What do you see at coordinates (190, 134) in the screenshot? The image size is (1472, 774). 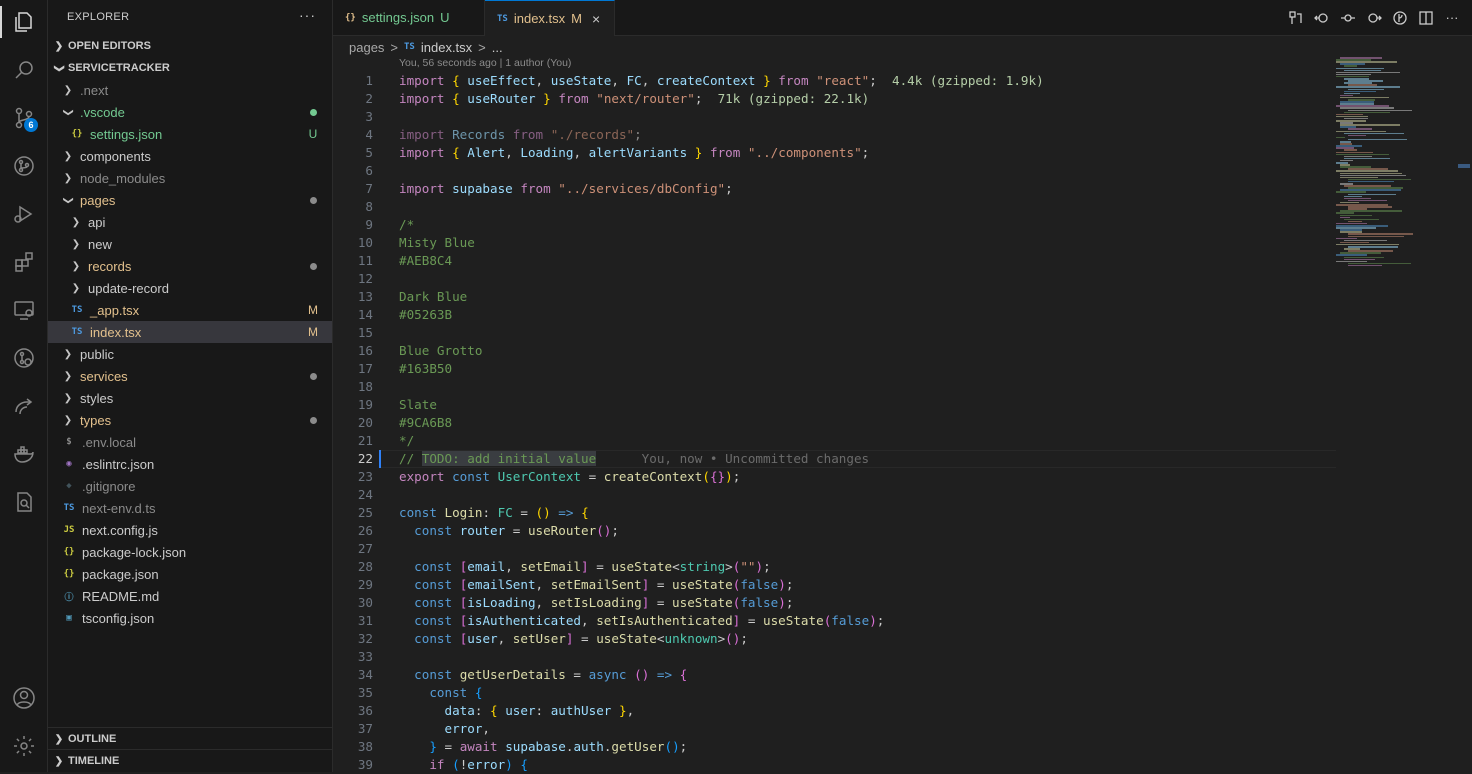 I see `tree-item: {} settings.json U` at bounding box center [190, 134].